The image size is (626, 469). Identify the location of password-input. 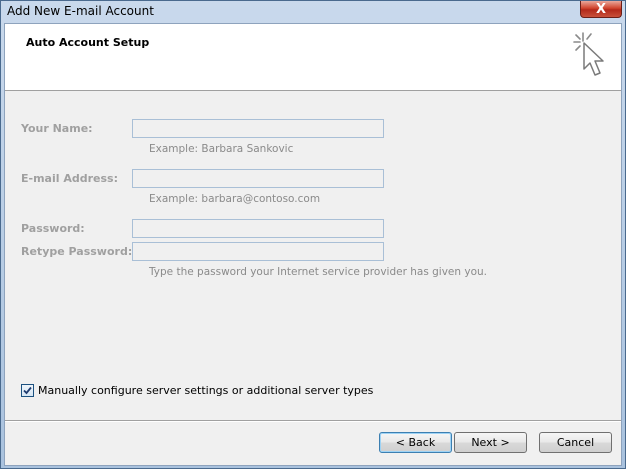
(258, 228).